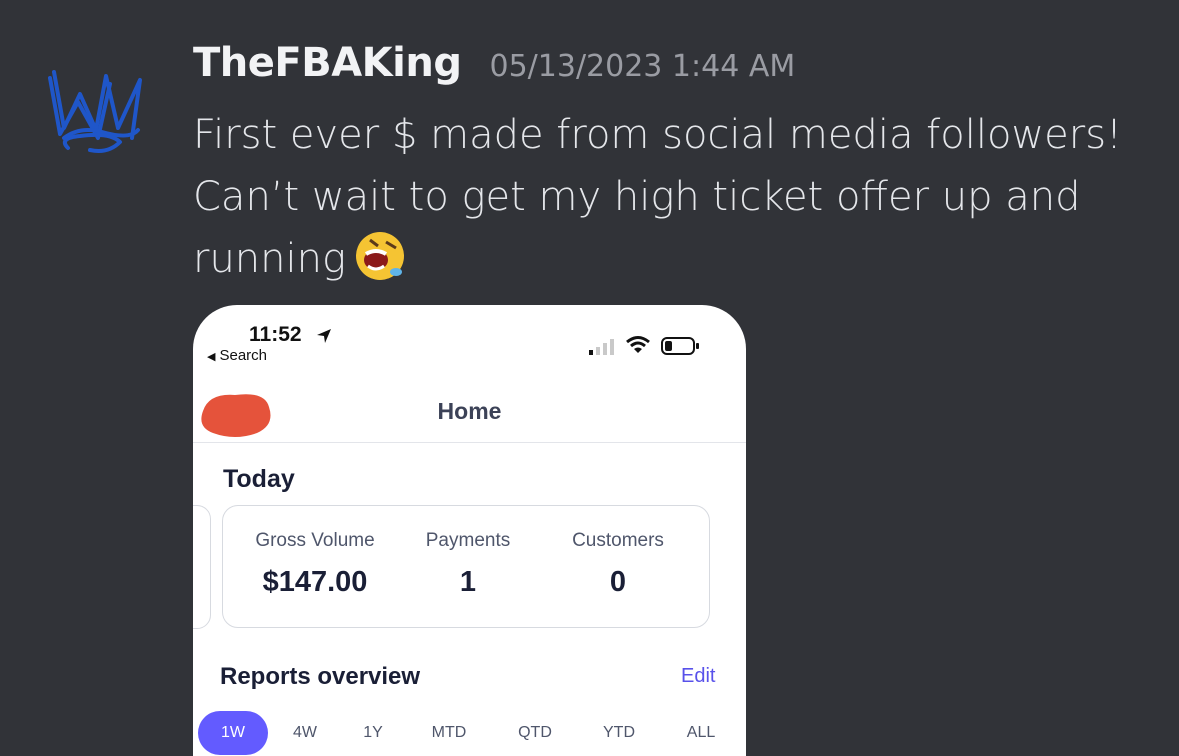 The image size is (1179, 756). I want to click on message-line-last: running, so click(683, 259).